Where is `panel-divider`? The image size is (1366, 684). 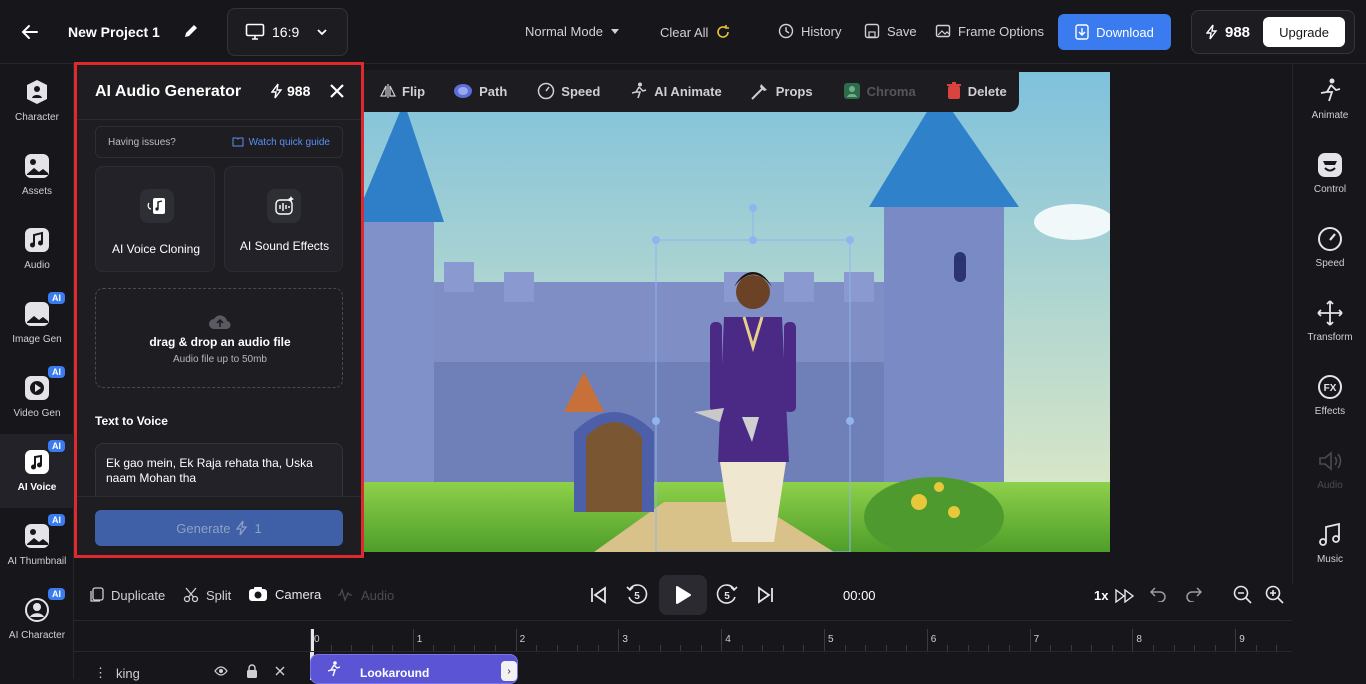 panel-divider is located at coordinates (219, 119).